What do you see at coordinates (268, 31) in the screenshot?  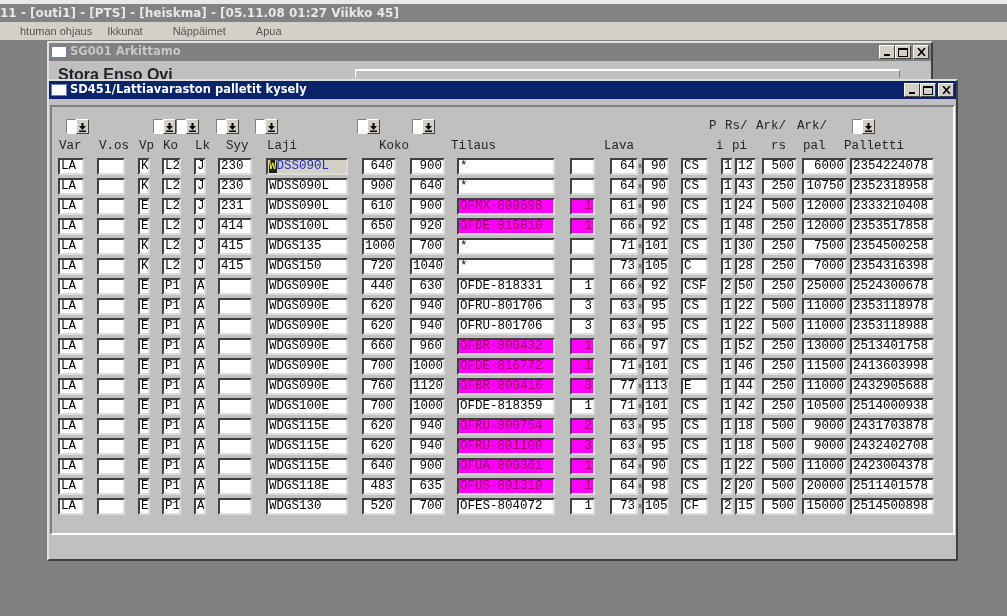 I see `menu-item: Apua` at bounding box center [268, 31].